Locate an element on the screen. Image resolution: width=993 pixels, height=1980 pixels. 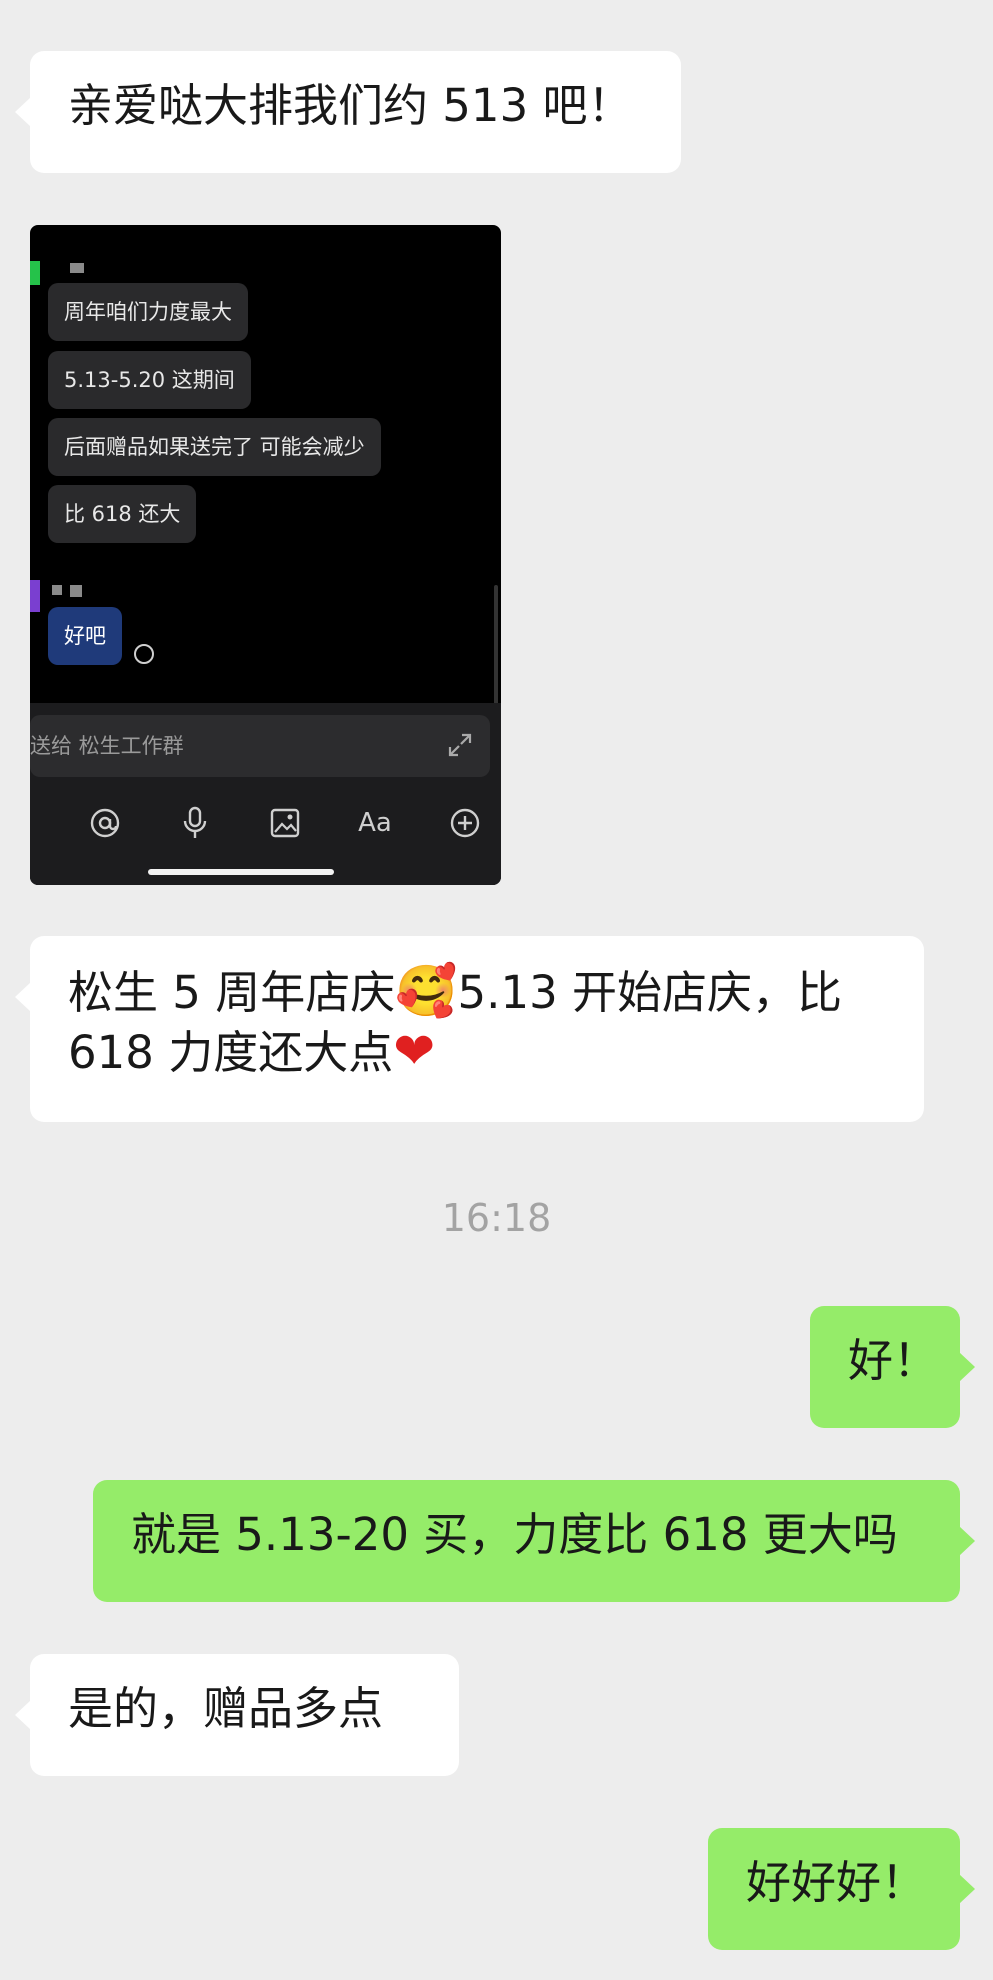
scrollbar is located at coordinates (496, 645).